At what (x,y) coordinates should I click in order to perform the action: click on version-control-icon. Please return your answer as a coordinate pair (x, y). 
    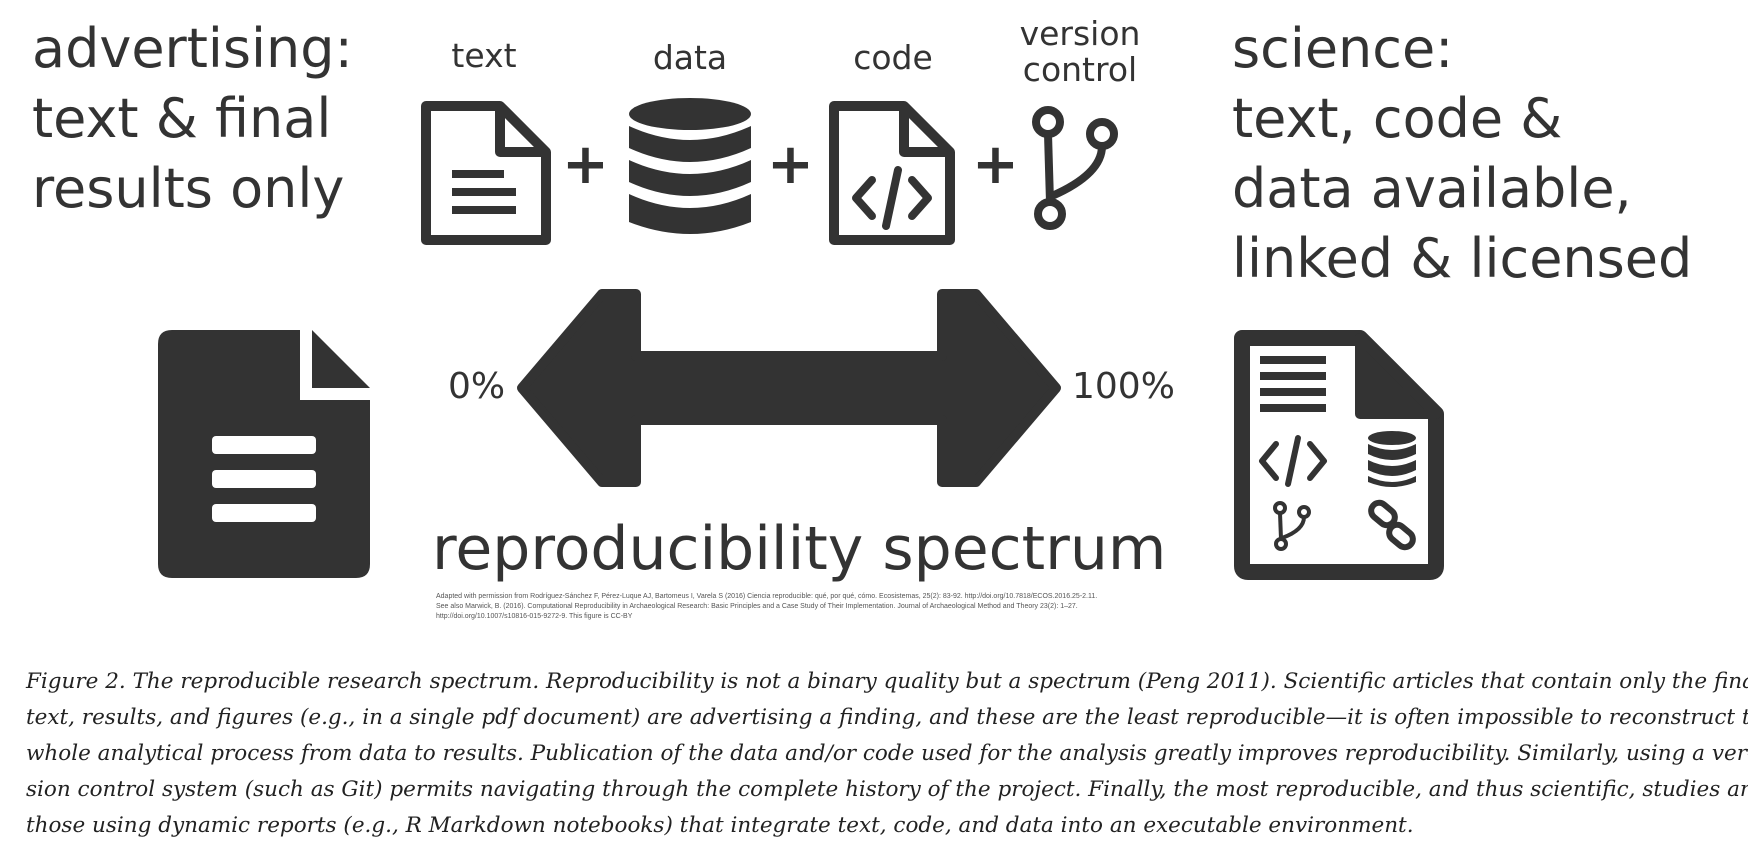
    Looking at the image, I should click on (1075, 168).